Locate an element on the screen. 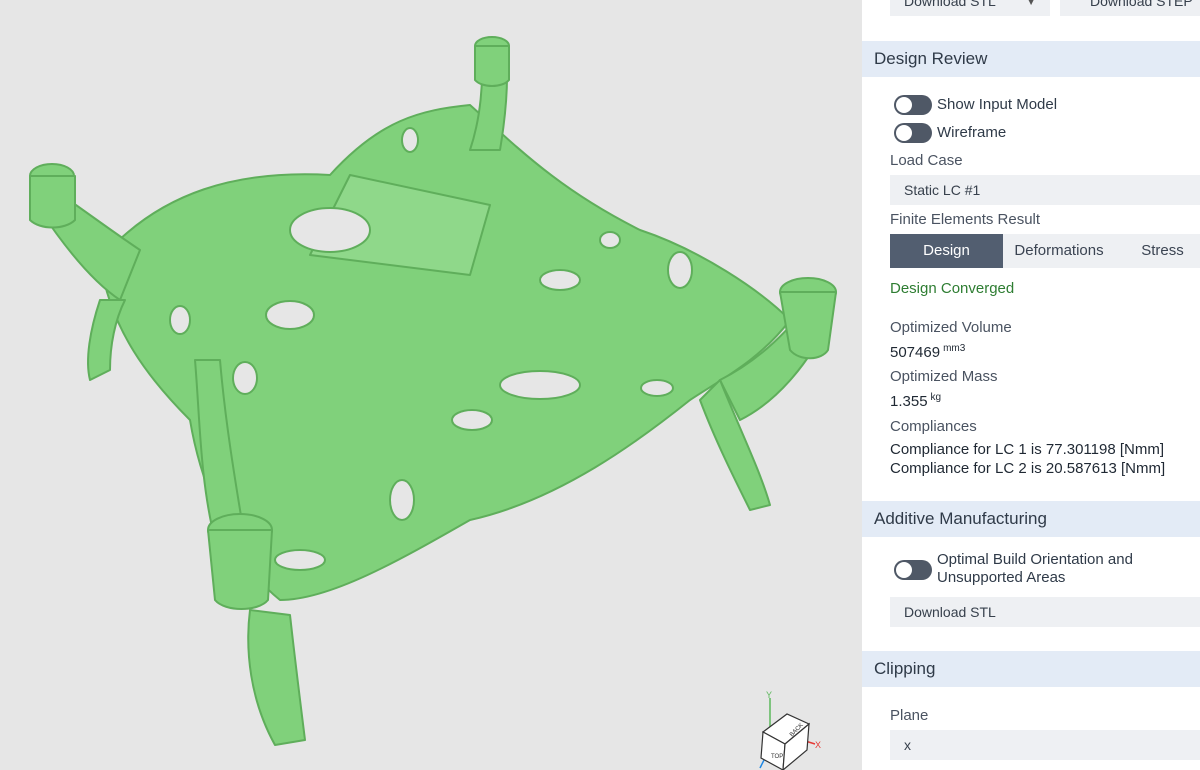 The width and height of the screenshot is (1200, 770). tab-stress: Stress is located at coordinates (1157, 251).